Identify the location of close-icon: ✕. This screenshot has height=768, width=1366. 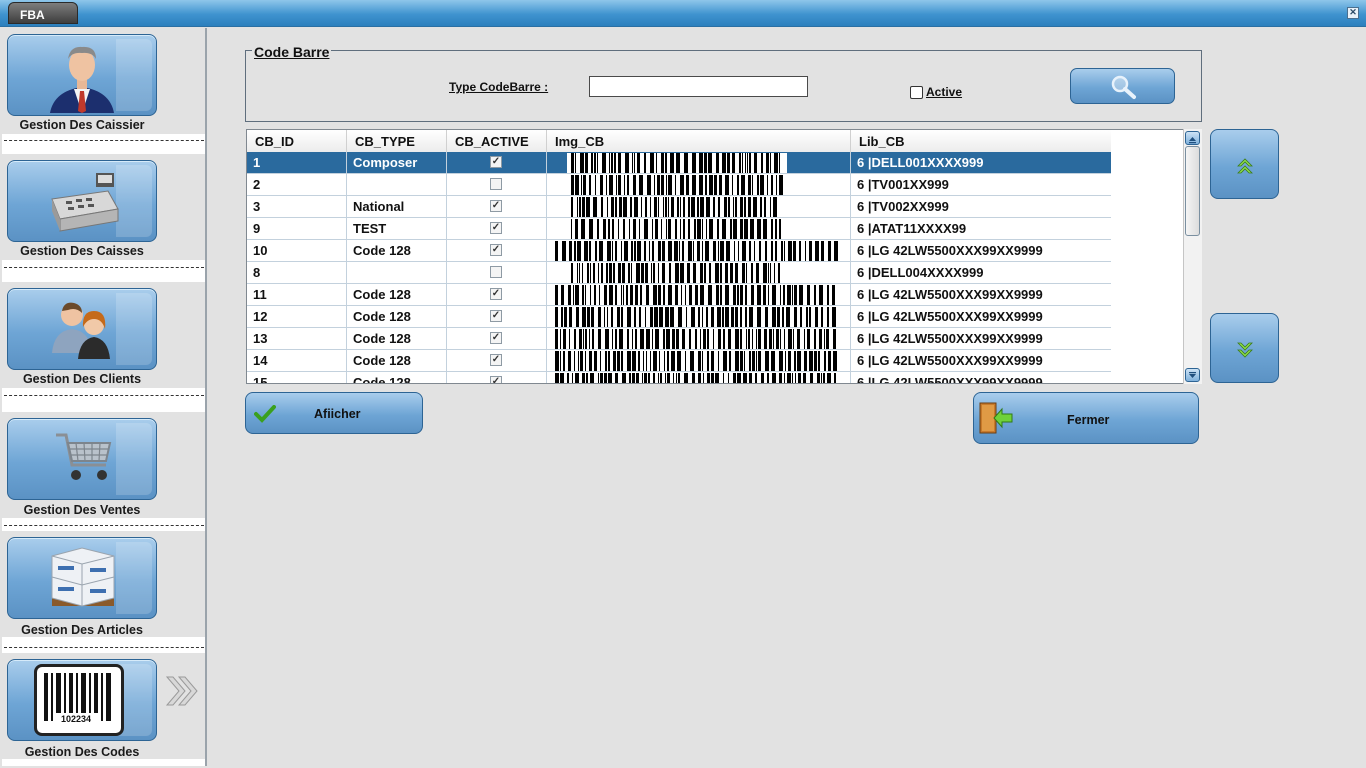
(1353, 13).